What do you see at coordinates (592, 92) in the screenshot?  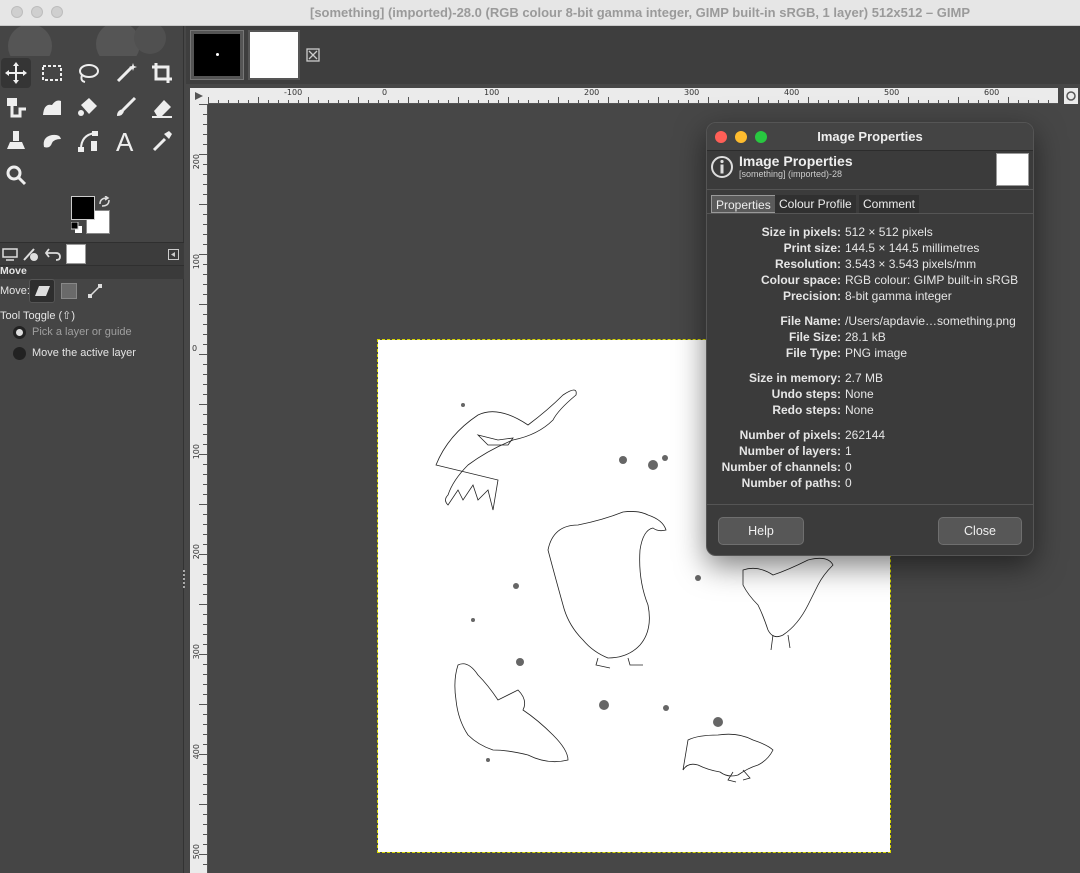 I see `h-ruler-label: 200` at bounding box center [592, 92].